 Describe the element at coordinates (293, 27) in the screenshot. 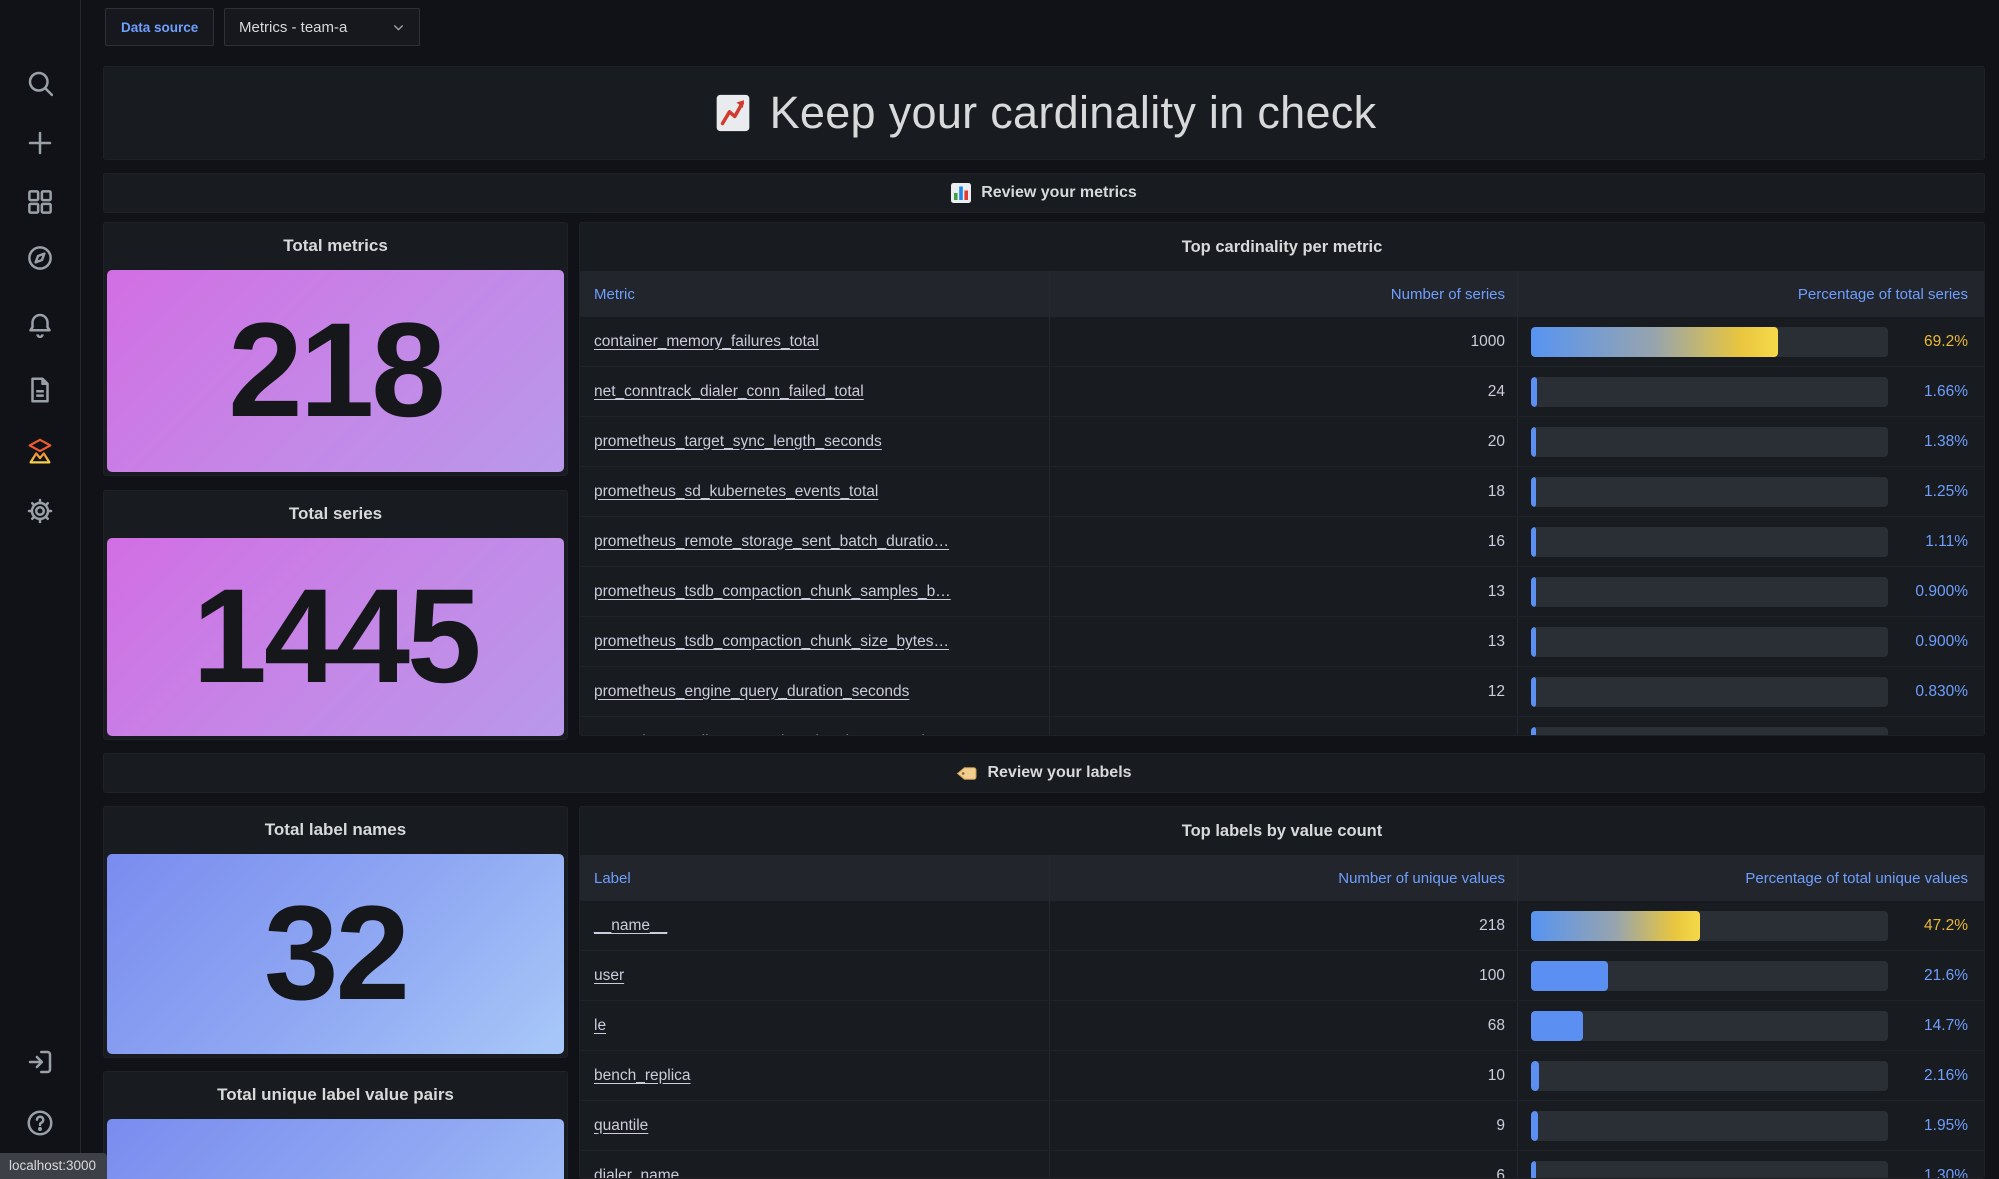

I see `datasource-variable-value: Metrics - team-a` at that location.